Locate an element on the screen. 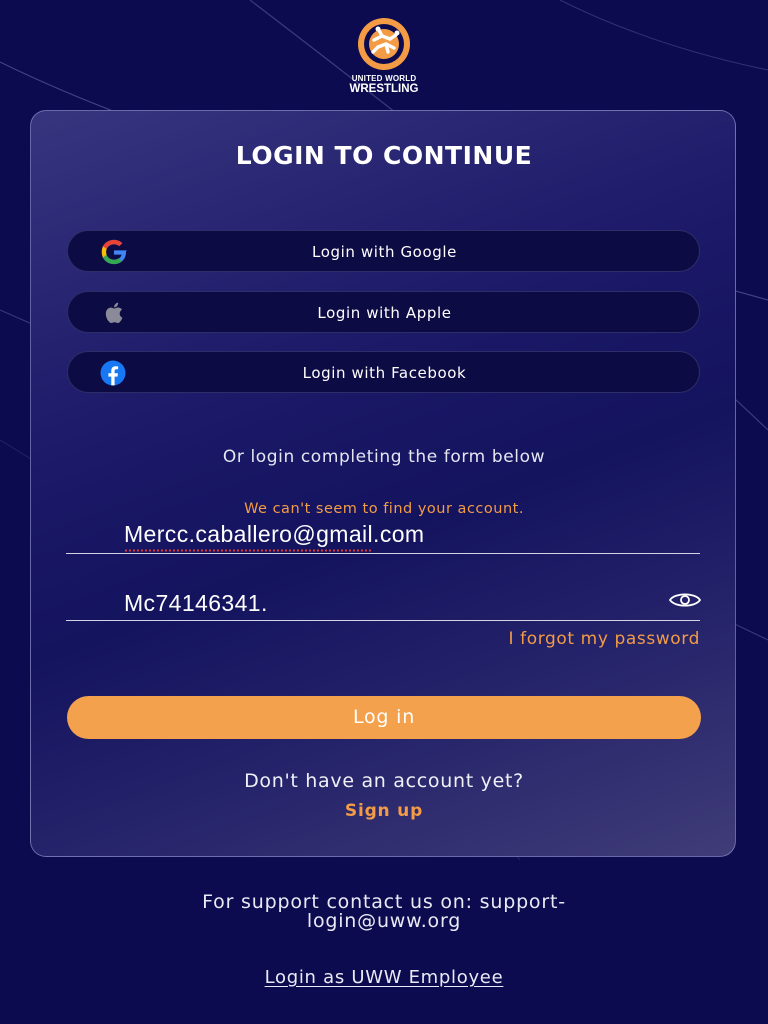  signup-link: Sign up is located at coordinates (384, 811).